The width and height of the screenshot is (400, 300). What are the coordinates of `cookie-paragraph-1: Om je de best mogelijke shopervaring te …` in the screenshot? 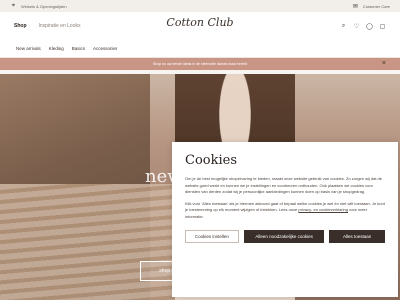 It's located at (283, 185).